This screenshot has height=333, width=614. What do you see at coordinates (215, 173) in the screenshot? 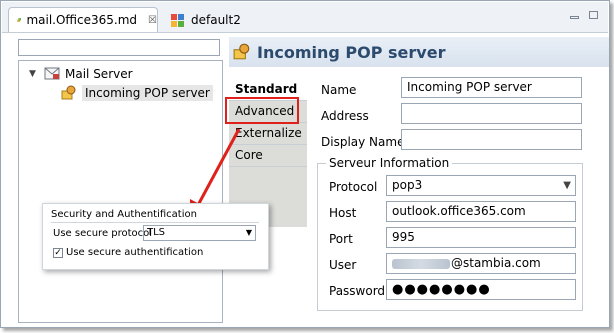
I see `callout-arrow` at bounding box center [215, 173].